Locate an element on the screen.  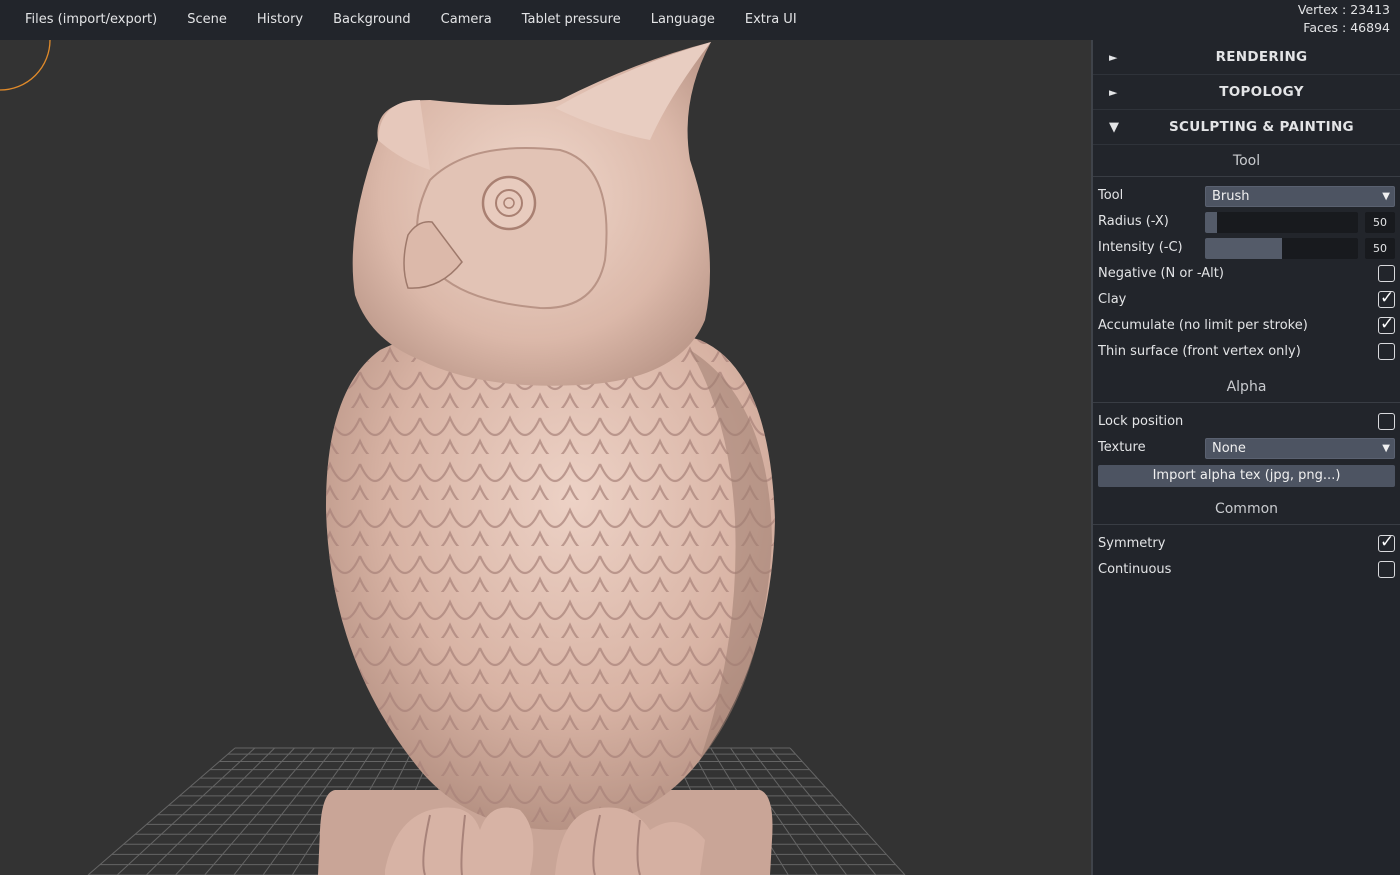
accumulate-row: Accumulate (no limit per stroke) ✓ is located at coordinates (1246, 326).